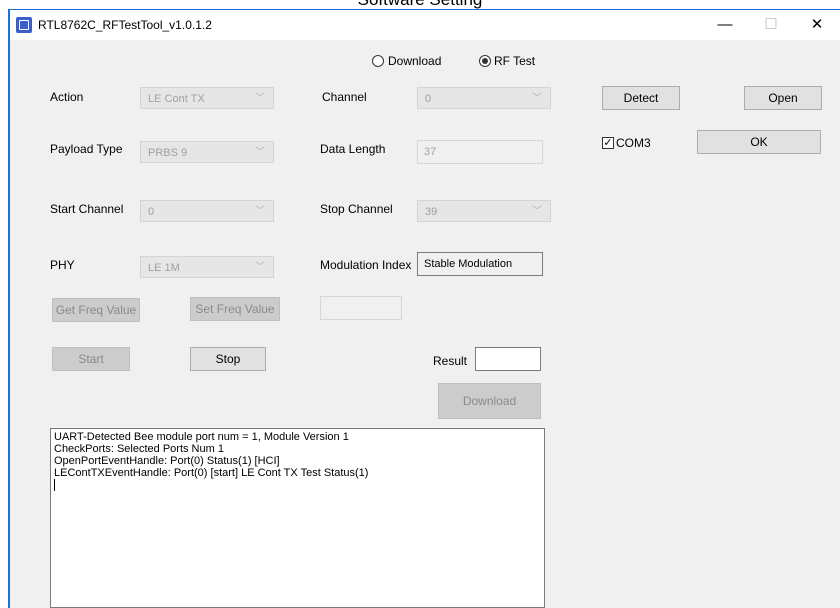  I want to click on phy-label: PHY, so click(62, 265).